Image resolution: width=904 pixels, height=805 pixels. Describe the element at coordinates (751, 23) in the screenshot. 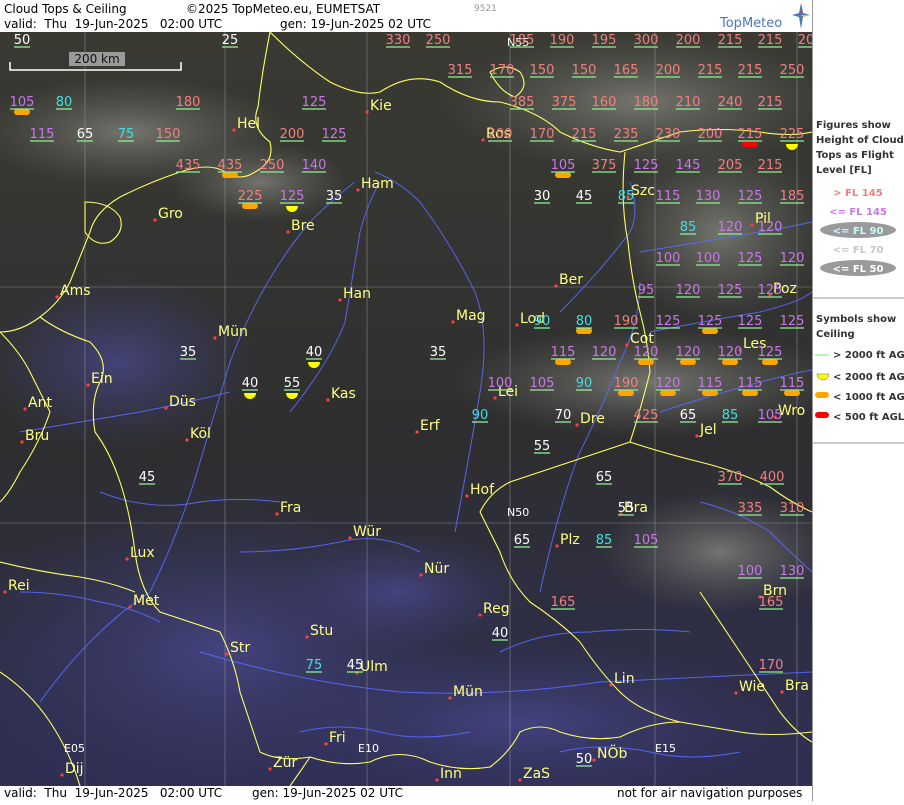

I see `logo-text: TopMeteo` at that location.